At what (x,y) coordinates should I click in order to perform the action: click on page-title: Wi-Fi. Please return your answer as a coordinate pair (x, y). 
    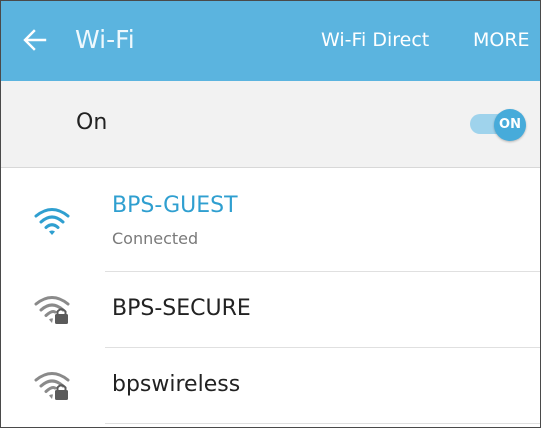
    Looking at the image, I should click on (105, 39).